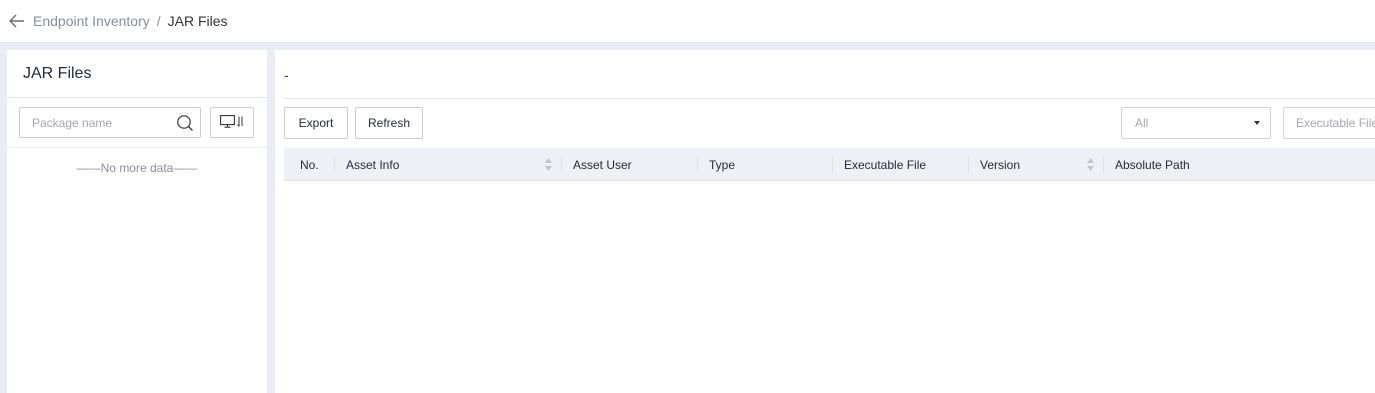  I want to click on asset-info-sort-icon, so click(548, 164).